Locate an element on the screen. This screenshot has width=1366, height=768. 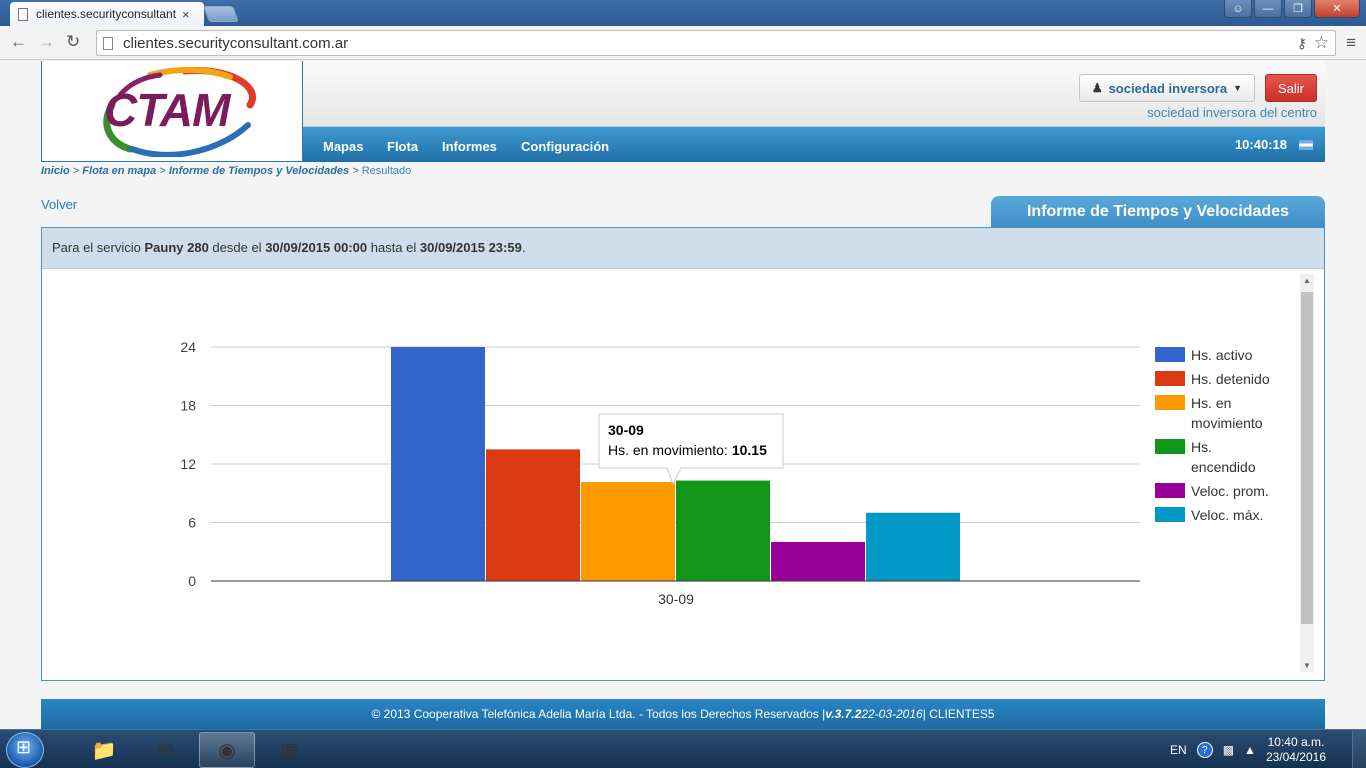
scroll-thumb is located at coordinates (1307, 458).